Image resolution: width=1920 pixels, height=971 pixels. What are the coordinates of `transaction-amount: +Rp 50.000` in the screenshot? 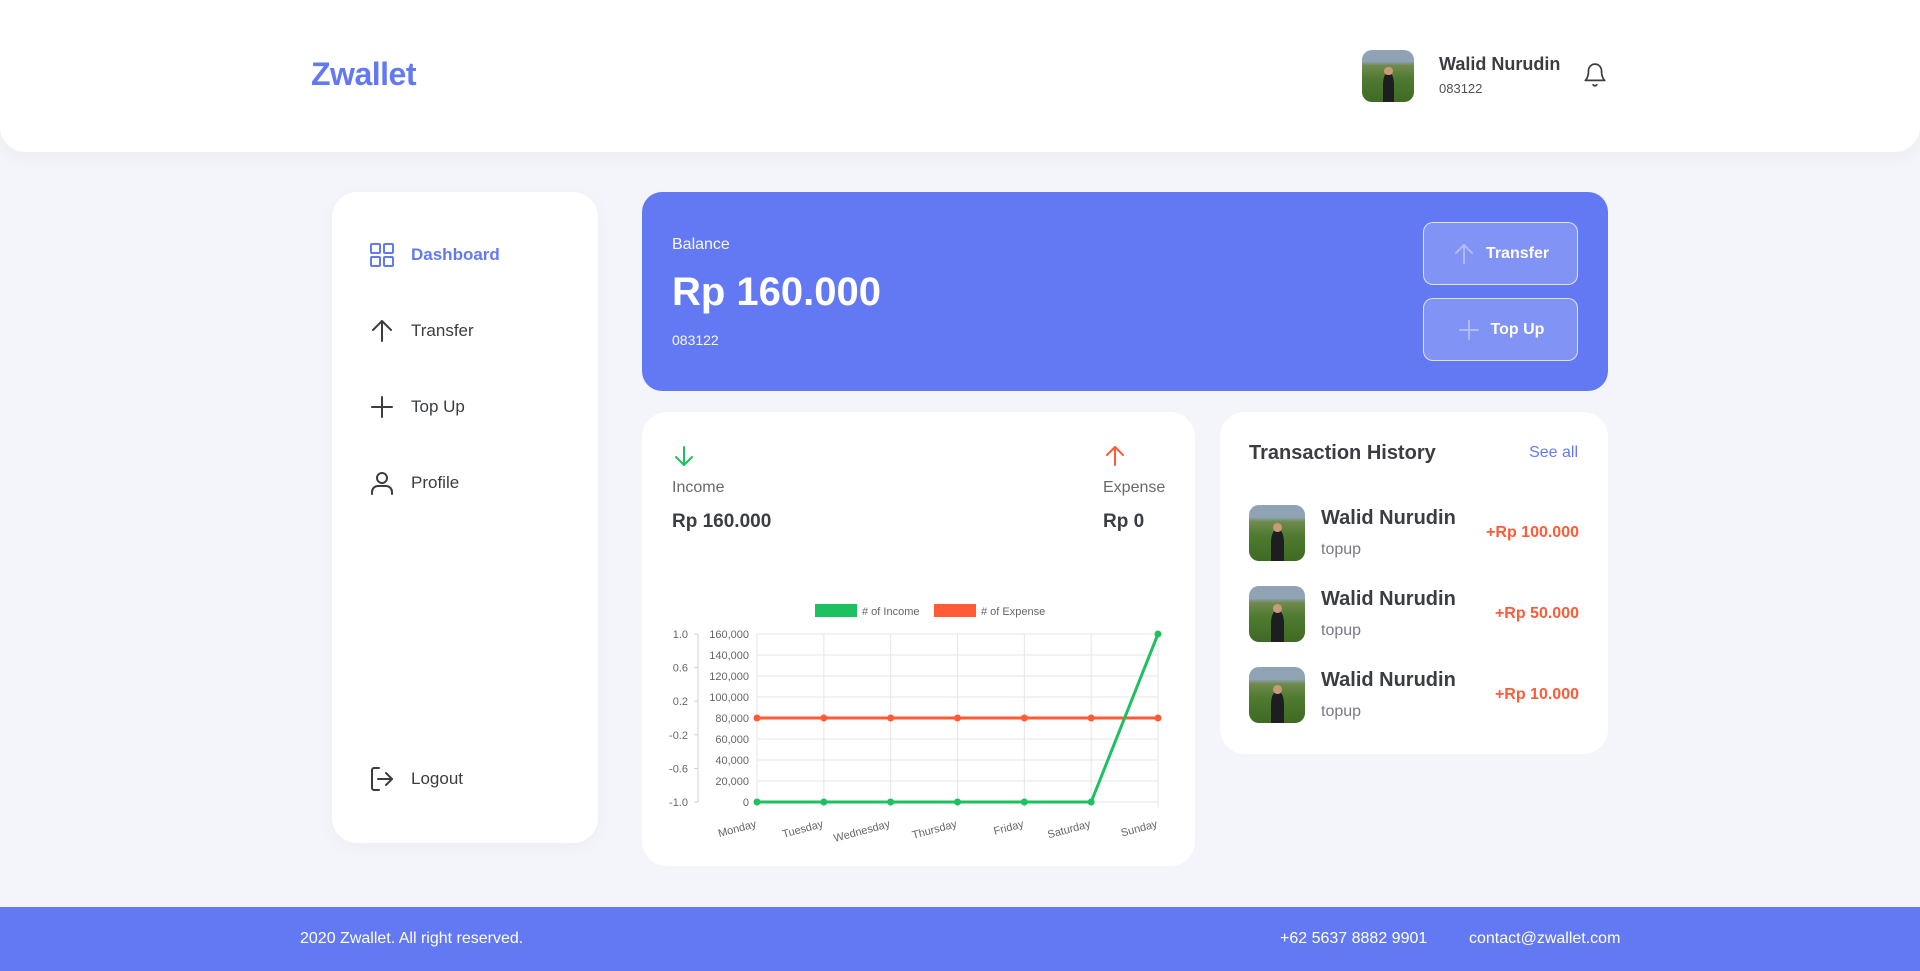 It's located at (1536, 613).